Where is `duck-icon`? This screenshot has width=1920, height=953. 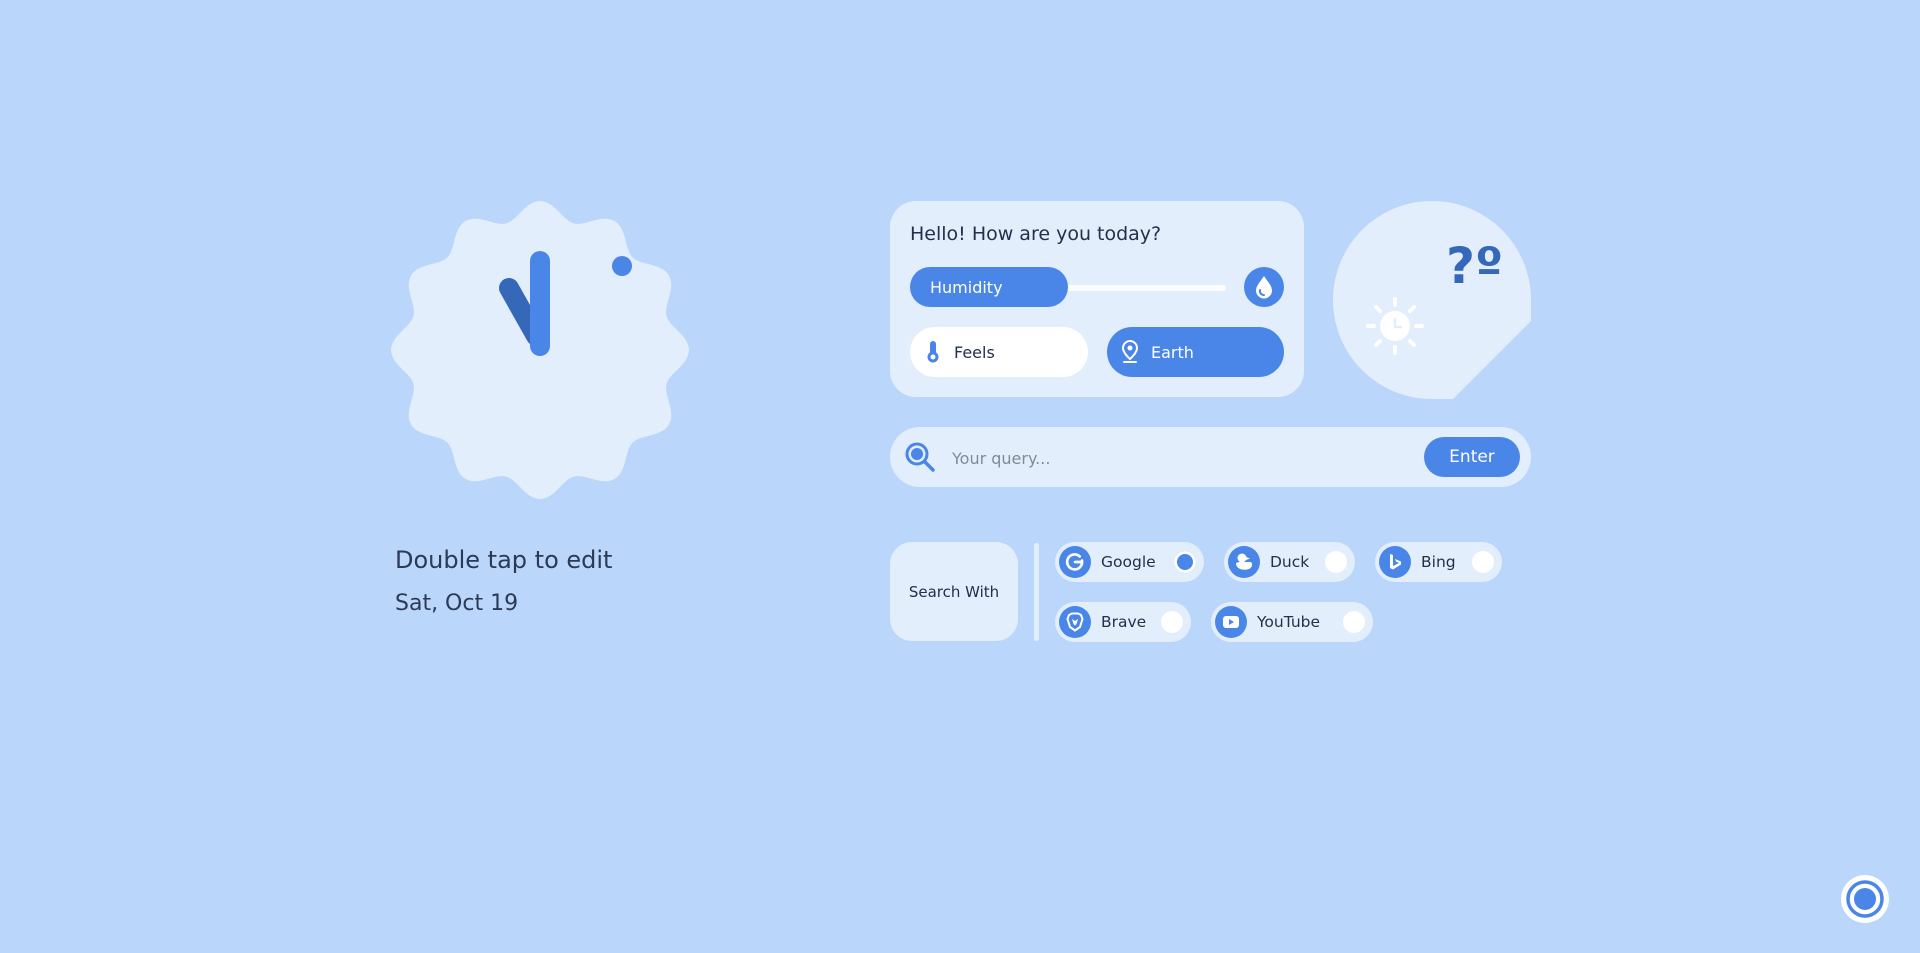
duck-icon is located at coordinates (1244, 562).